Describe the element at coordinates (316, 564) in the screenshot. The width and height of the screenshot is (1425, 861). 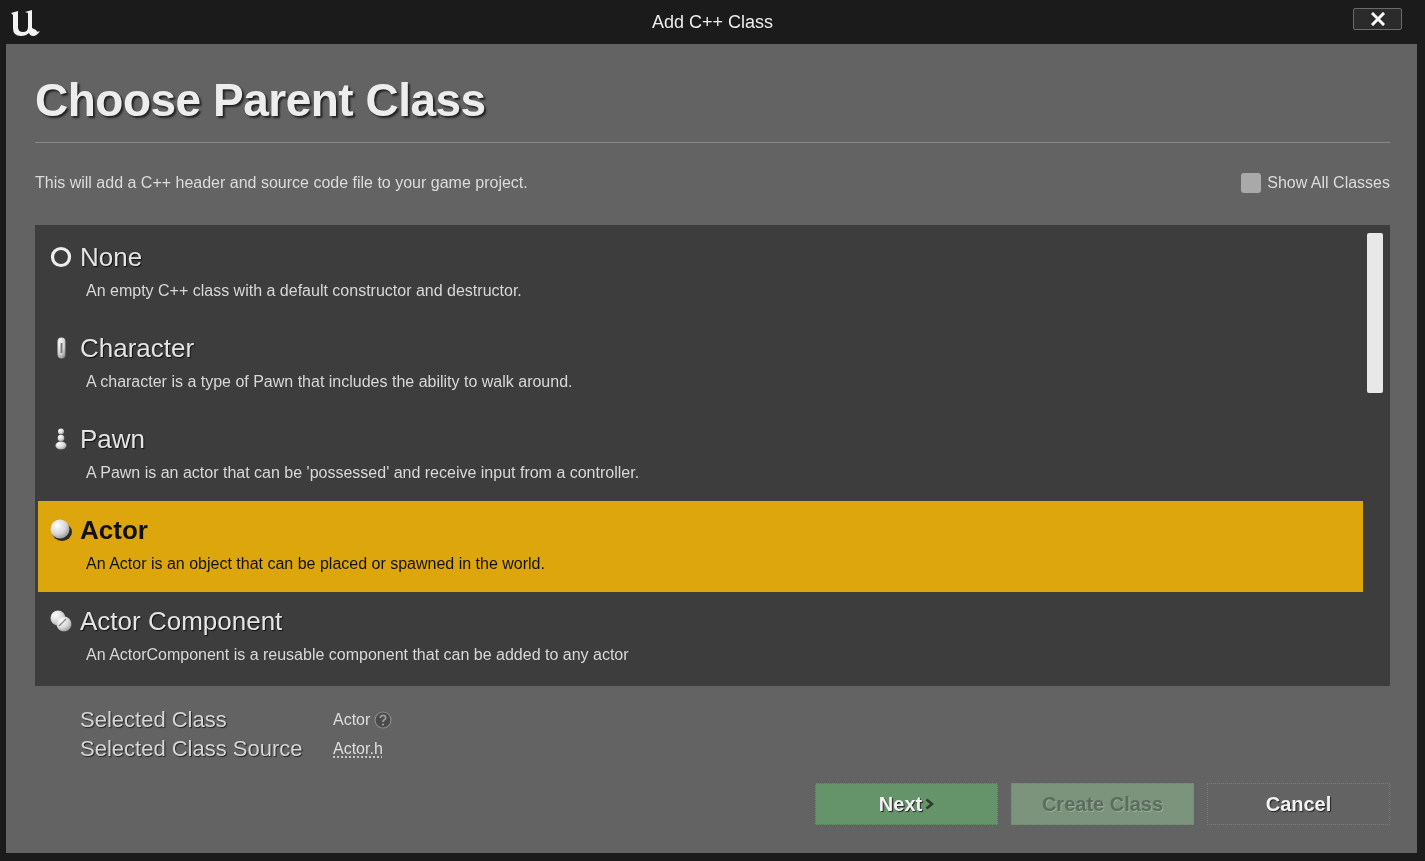
I see `class-description: An Actor is an object that can be placed or spawned in the world.` at that location.